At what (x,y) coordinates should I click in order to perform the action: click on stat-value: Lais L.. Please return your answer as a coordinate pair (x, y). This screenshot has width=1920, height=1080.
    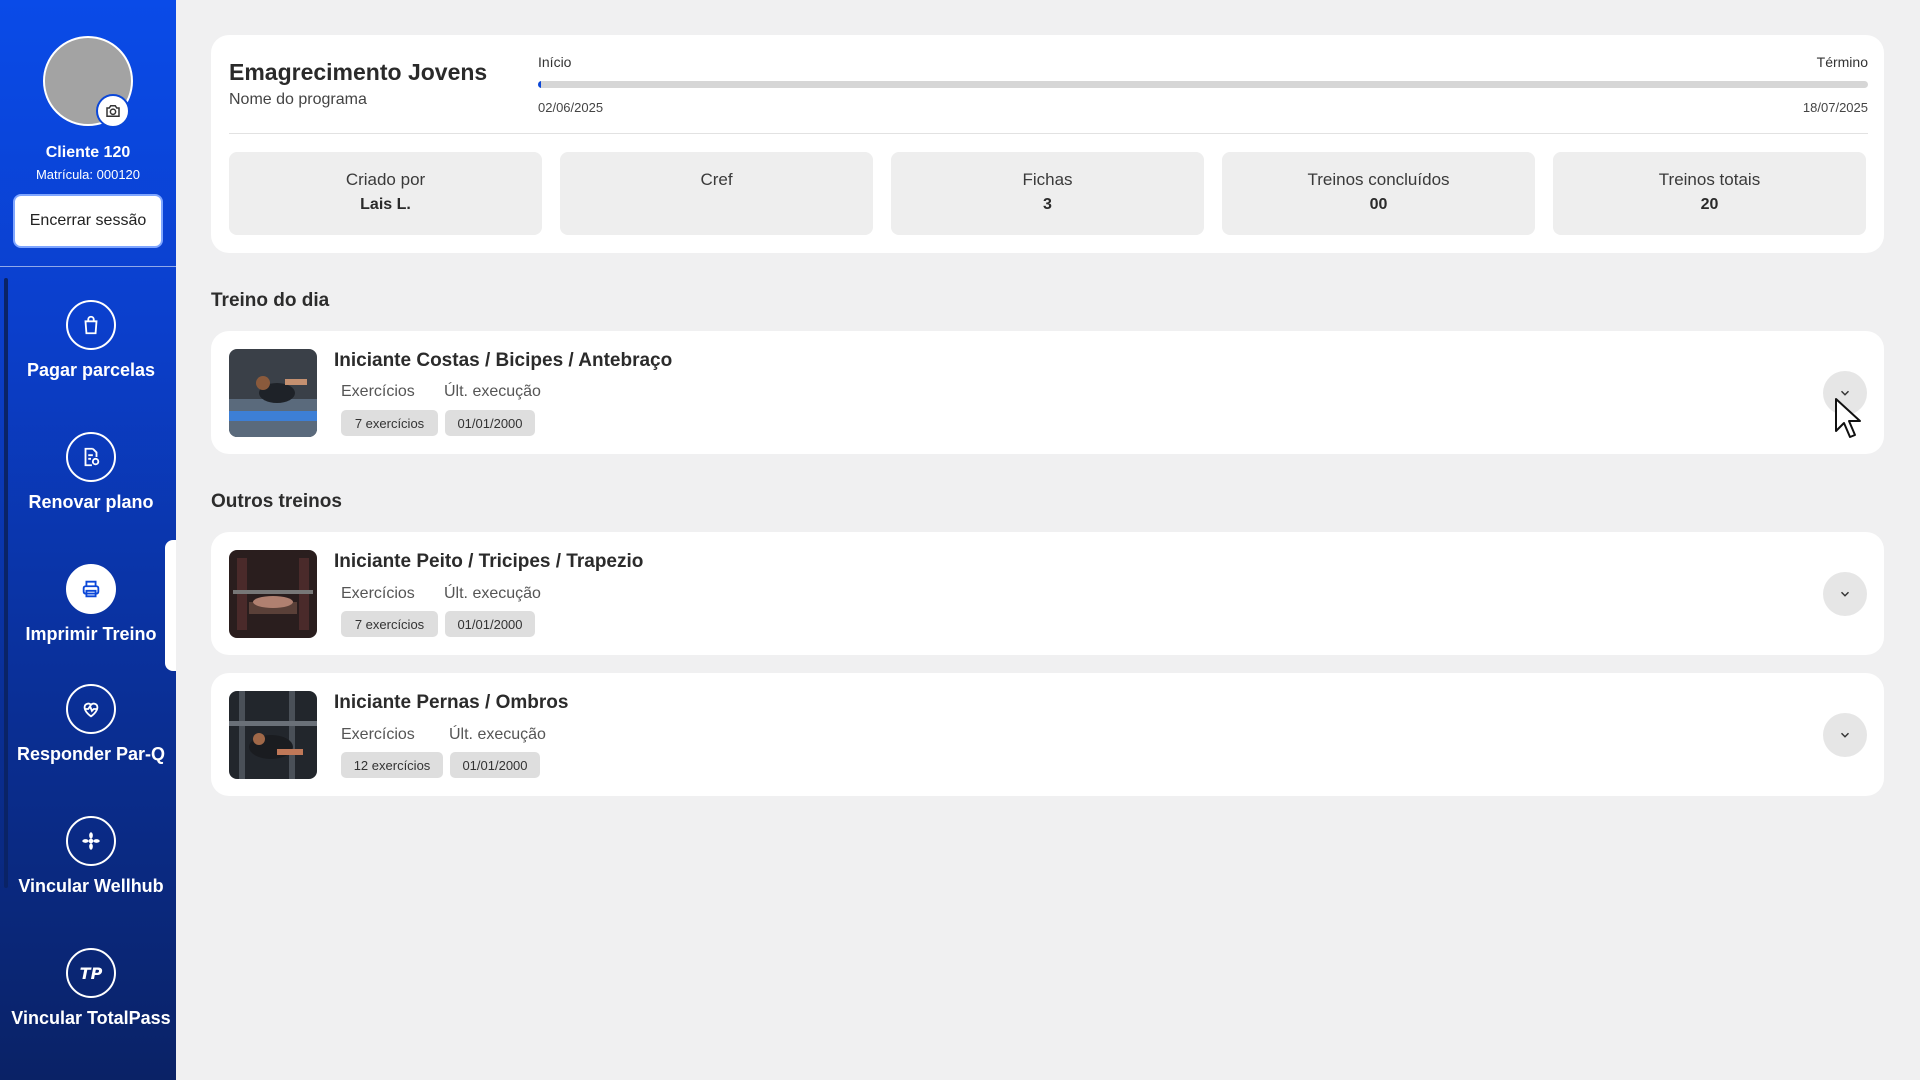
    Looking at the image, I should click on (385, 204).